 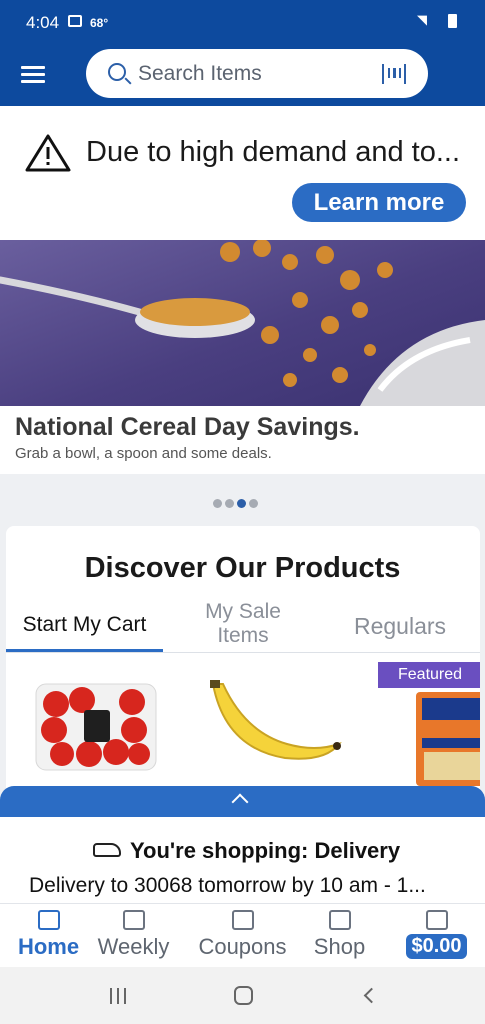 I want to click on gallery-icon, so click(x=75, y=21).